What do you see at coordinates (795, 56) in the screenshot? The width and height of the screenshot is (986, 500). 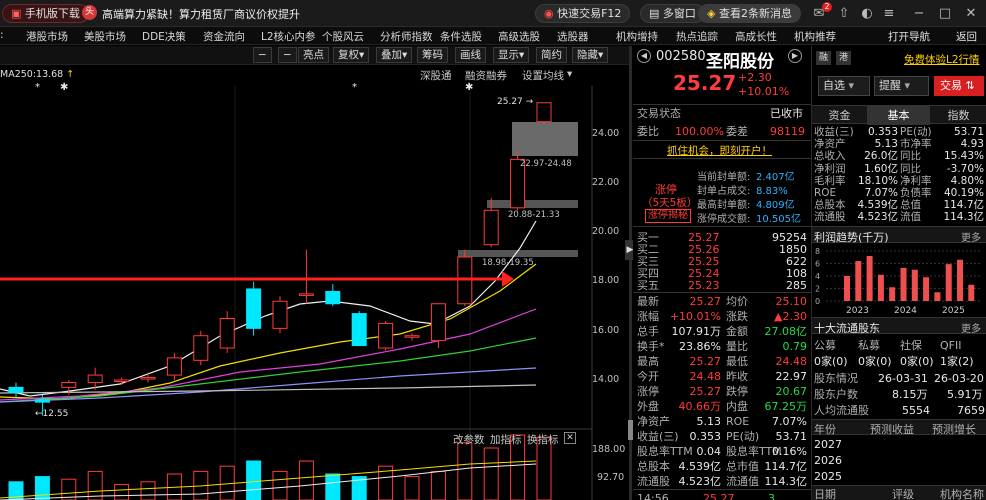 I see `forward-circle-icon: ▶` at bounding box center [795, 56].